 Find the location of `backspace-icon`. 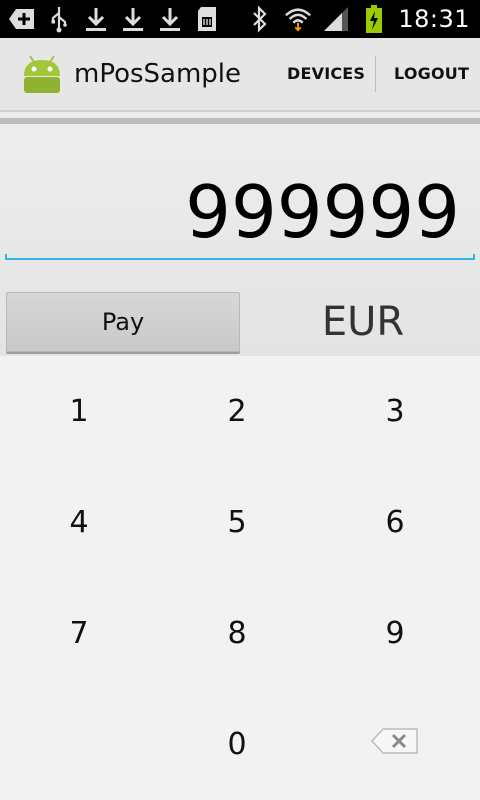

backspace-icon is located at coordinates (394, 744).